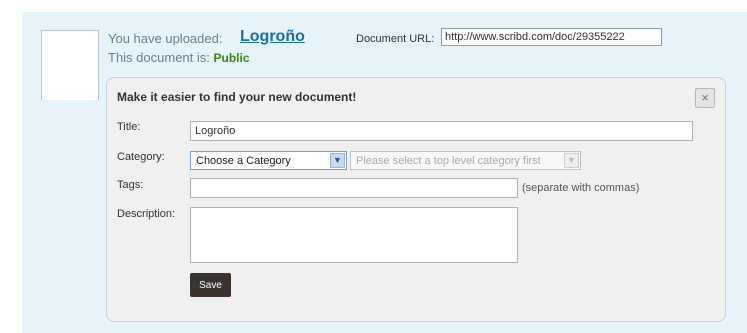 The height and width of the screenshot is (333, 747). Describe the element at coordinates (210, 285) in the screenshot. I see `save-button: Save` at that location.